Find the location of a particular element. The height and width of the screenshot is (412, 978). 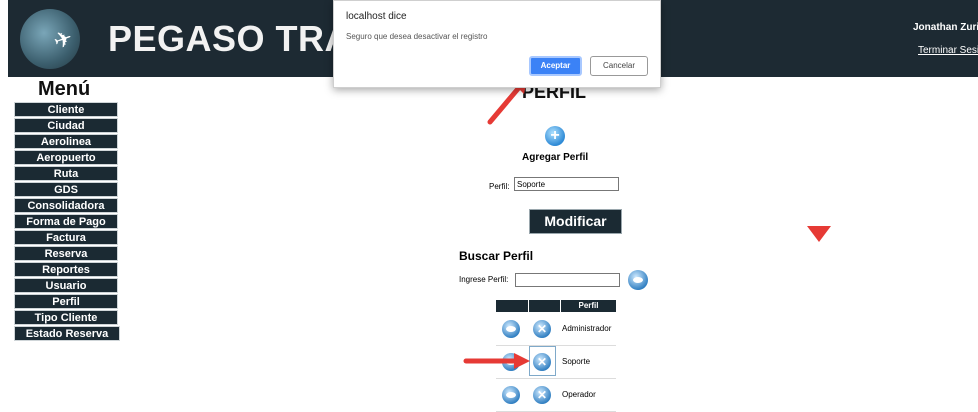

menu-item-estado-reserva: Estado Reserva is located at coordinates (67, 333).